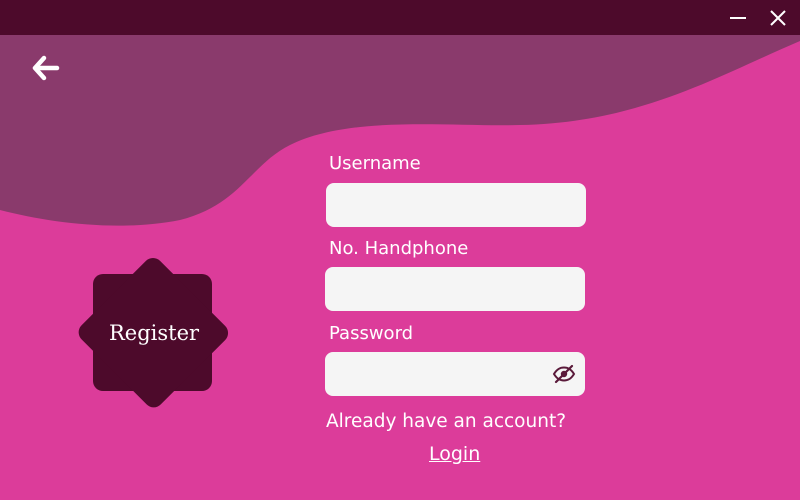  What do you see at coordinates (371, 333) in the screenshot?
I see `password-label: Password` at bounding box center [371, 333].